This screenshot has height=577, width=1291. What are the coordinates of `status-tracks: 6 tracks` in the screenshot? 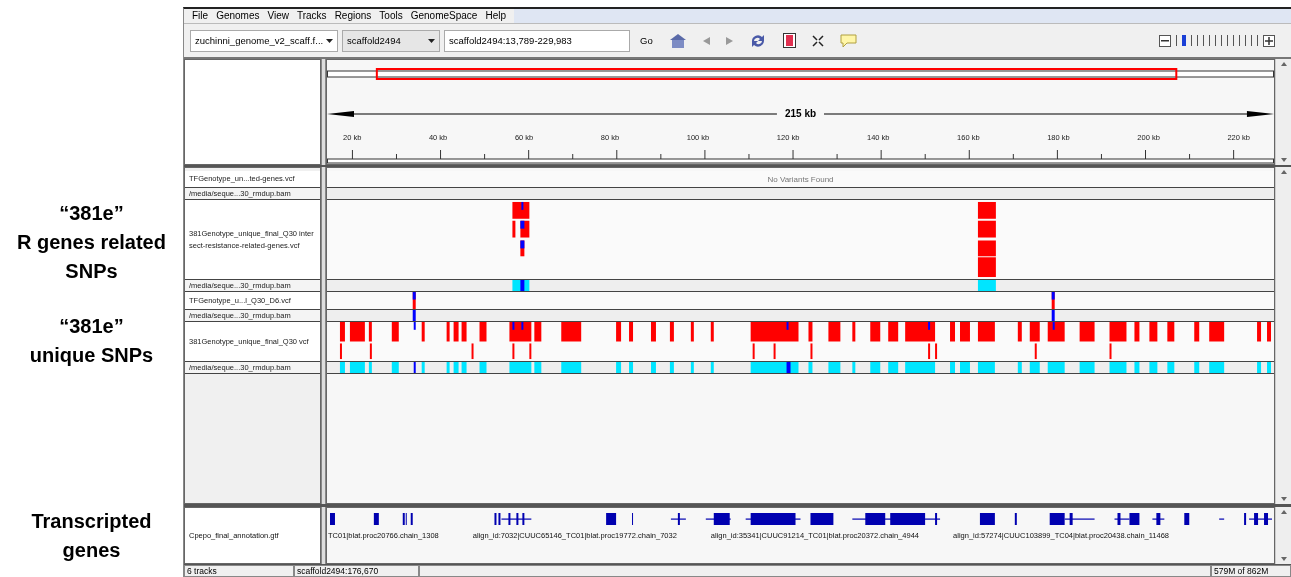 It's located at (239, 571).